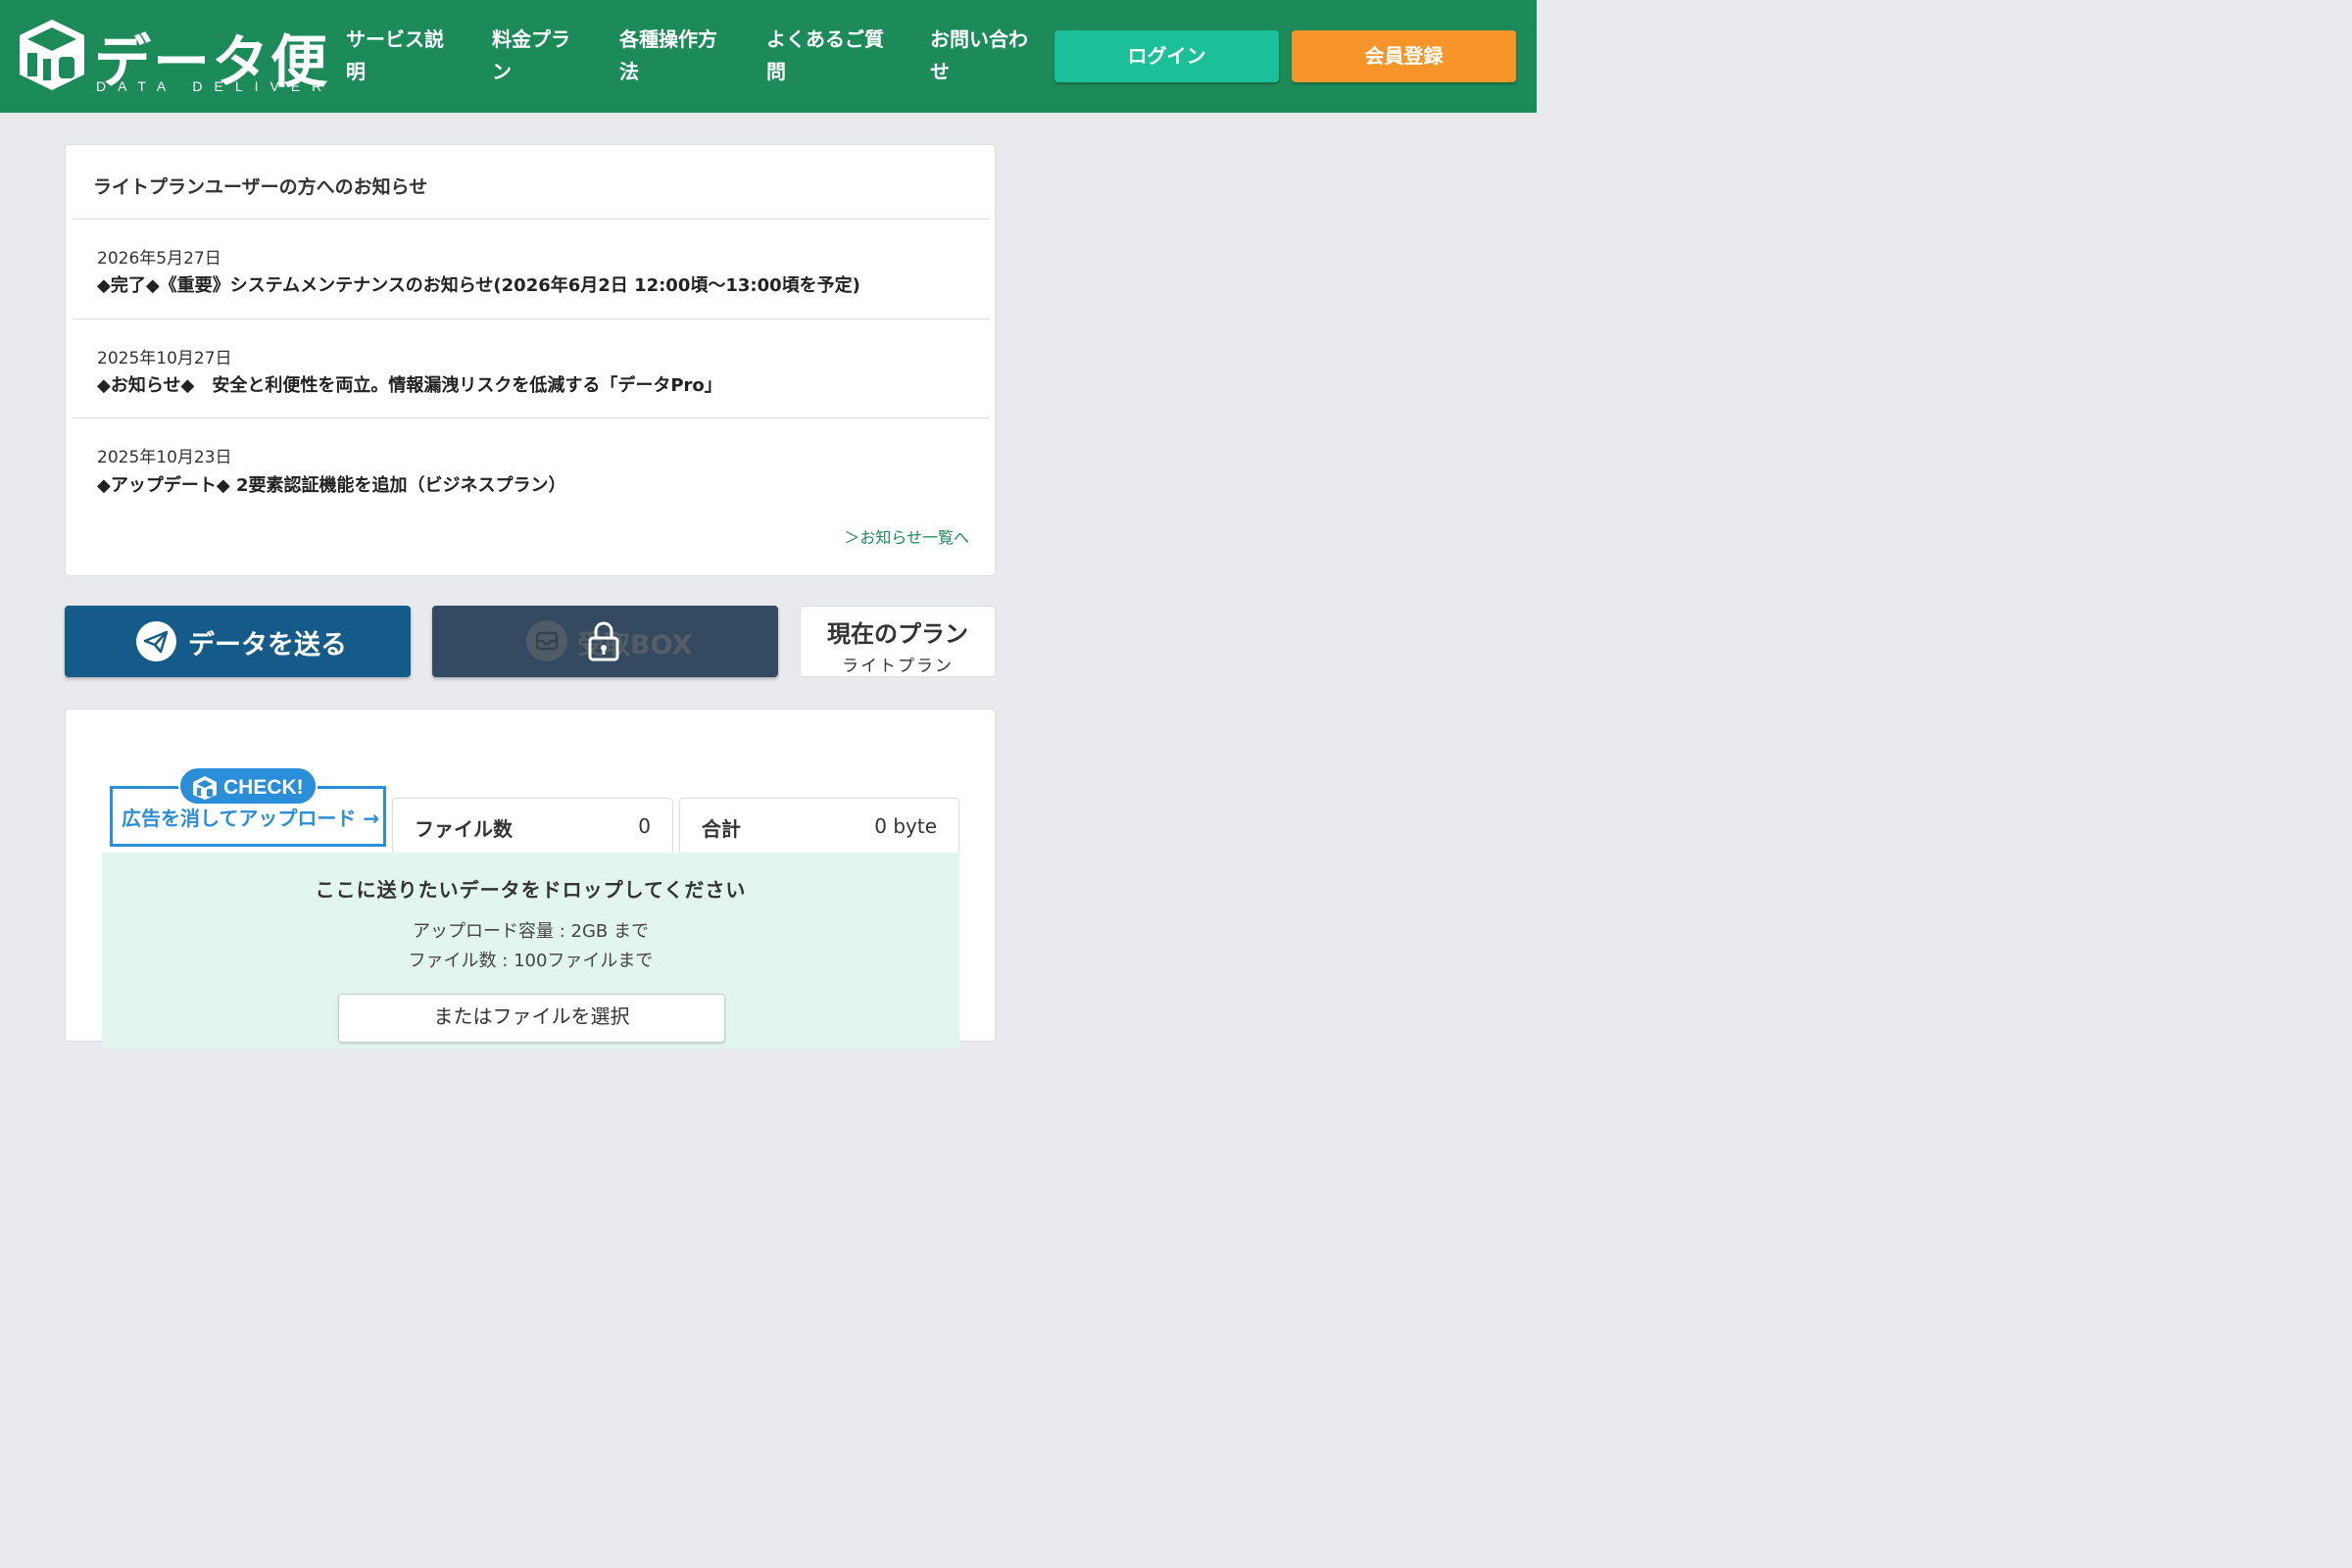 The height and width of the screenshot is (1568, 2352). I want to click on nav-howto: 各種操作方 法, so click(668, 56).